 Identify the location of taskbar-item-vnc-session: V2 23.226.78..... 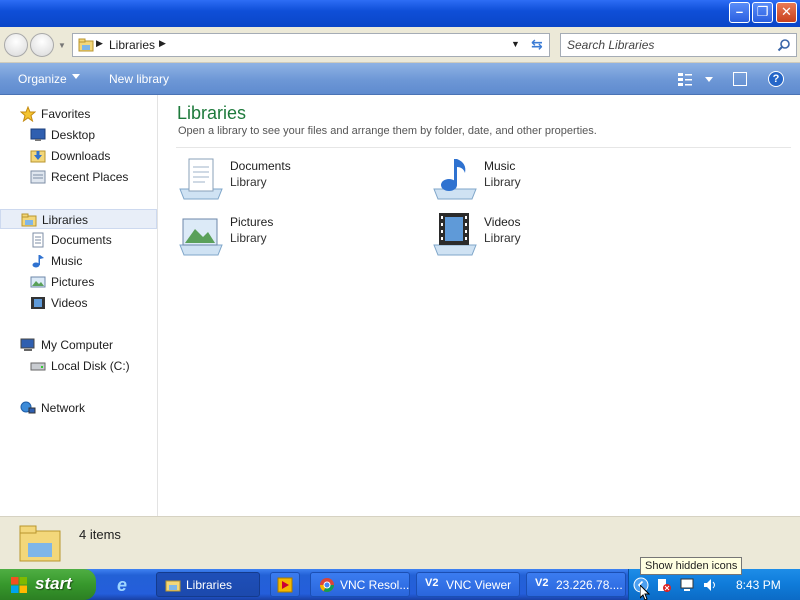
(576, 584).